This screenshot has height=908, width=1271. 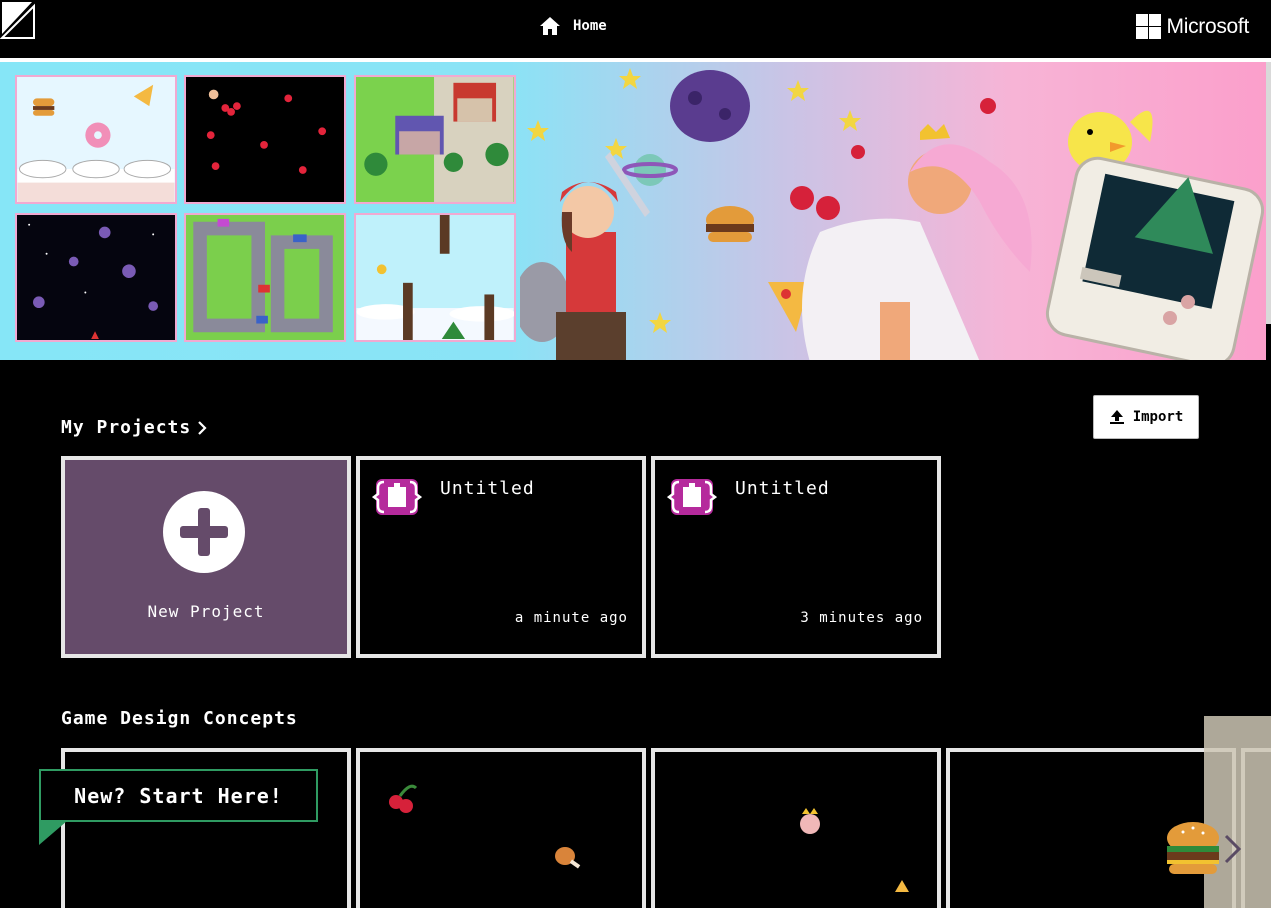 What do you see at coordinates (435, 277) in the screenshot?
I see `banner-game-thumb-flappy` at bounding box center [435, 277].